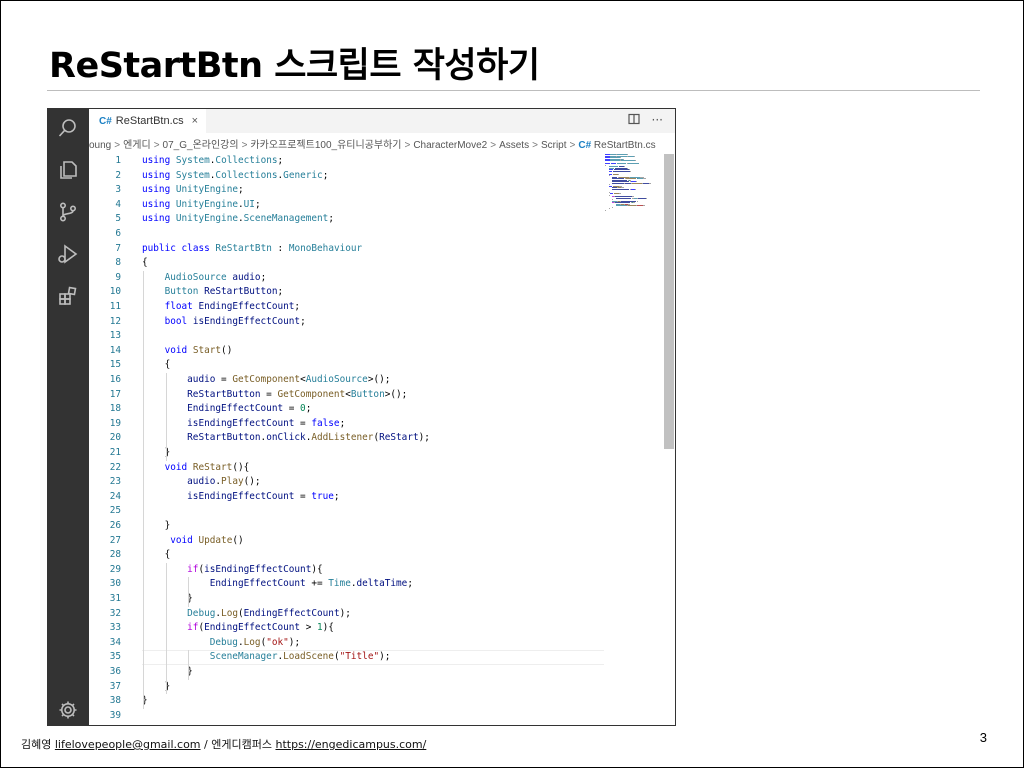  Describe the element at coordinates (625, 145) in the screenshot. I see `breadcrumb-item: ReStartBtn.cs` at that location.